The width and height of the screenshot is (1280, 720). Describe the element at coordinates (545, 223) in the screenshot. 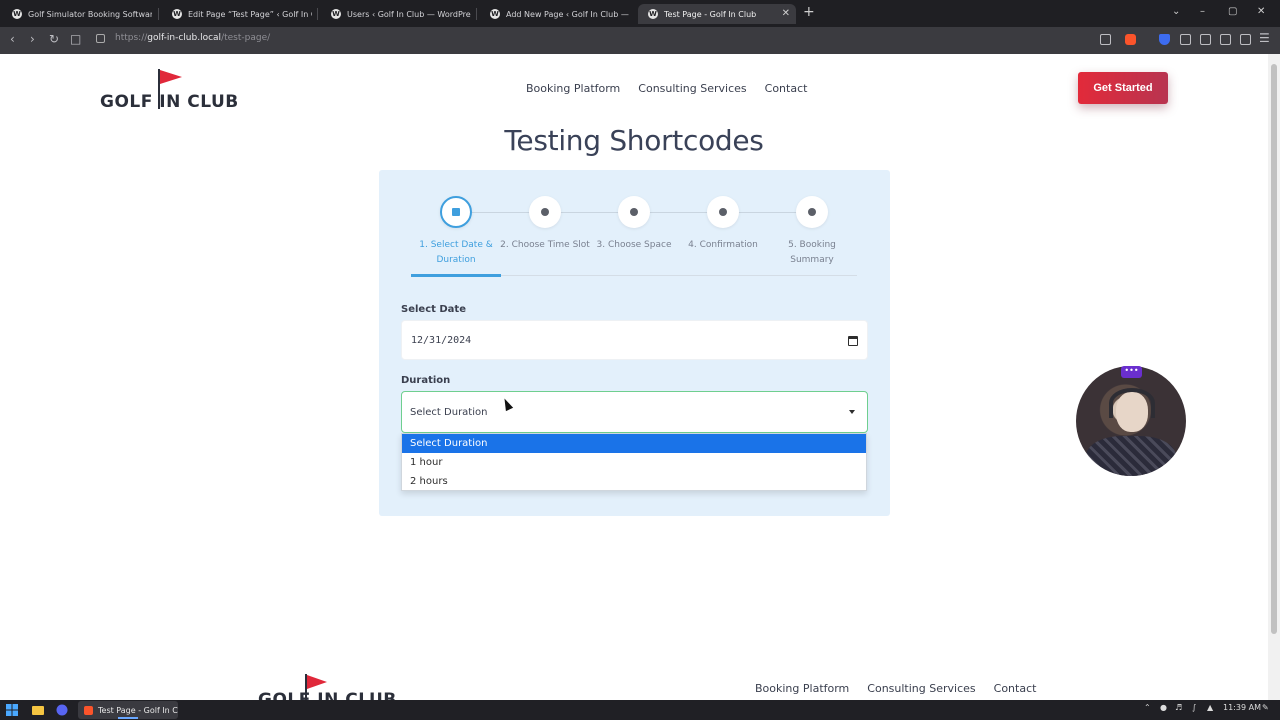

I see `step-choose-time: 2. Choose Time Slot` at that location.